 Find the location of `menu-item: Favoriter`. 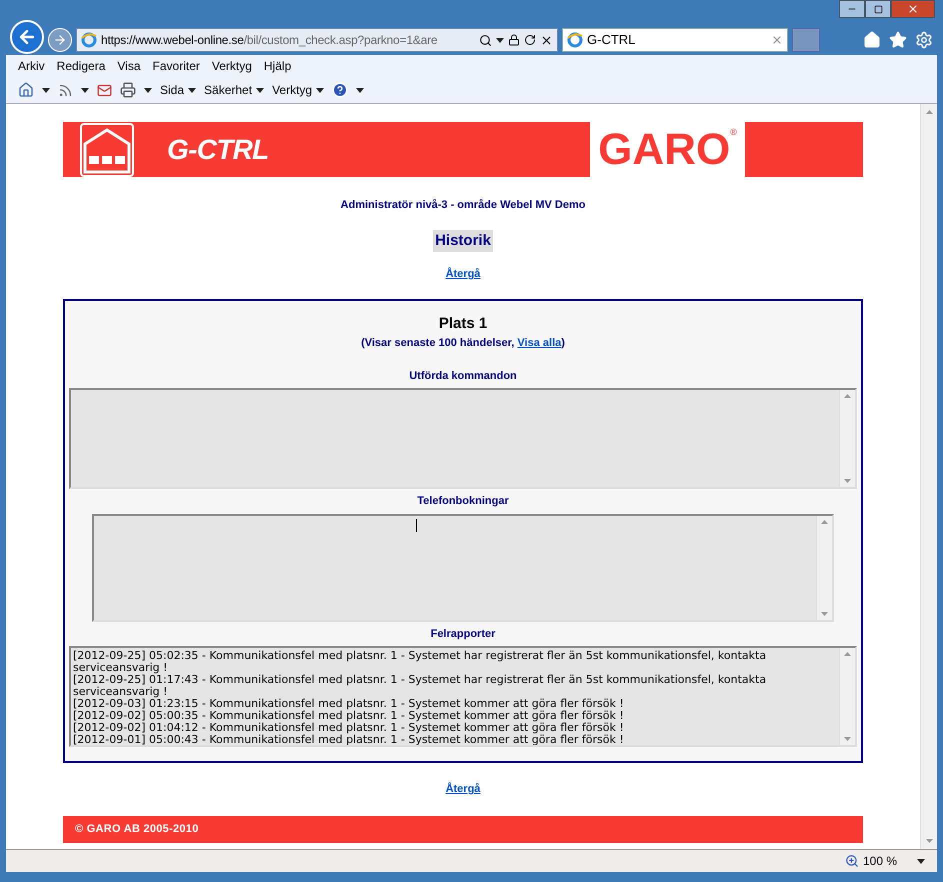

menu-item: Favoriter is located at coordinates (176, 66).